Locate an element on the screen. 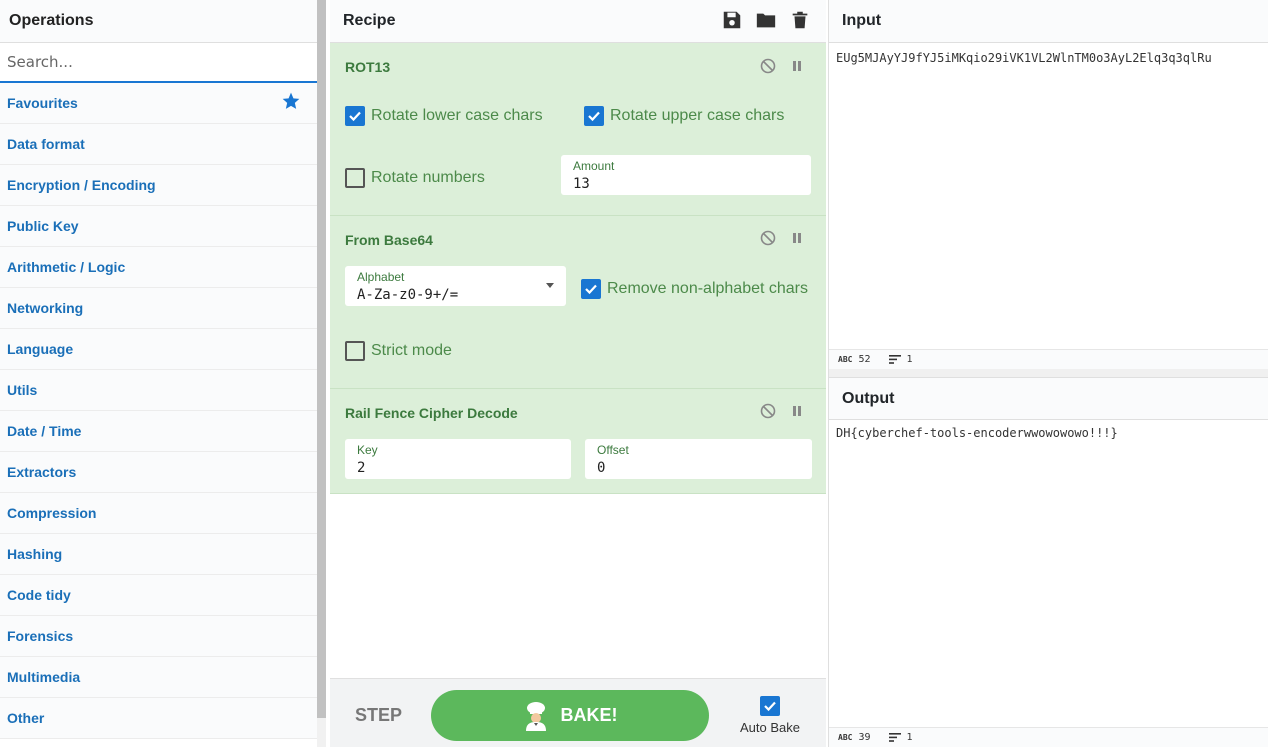 This screenshot has width=1268, height=747. output-text: DH{cyberchef-tools-encoderwwowowowo!!!} is located at coordinates (1048, 433).